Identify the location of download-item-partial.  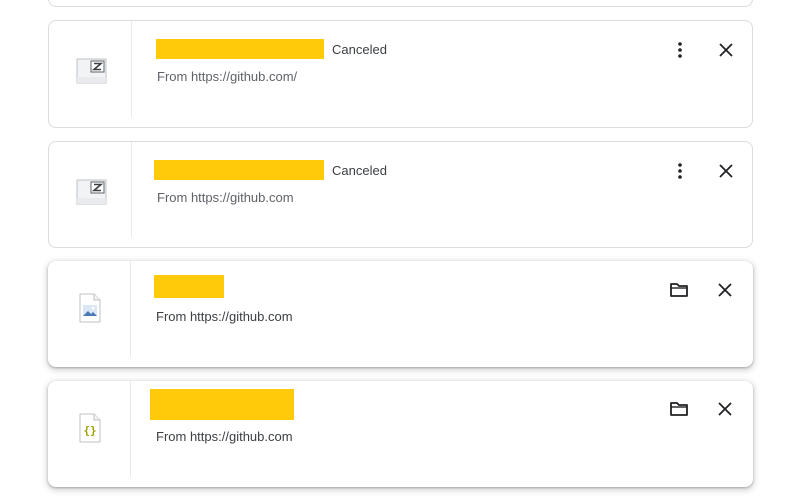
(400, 3).